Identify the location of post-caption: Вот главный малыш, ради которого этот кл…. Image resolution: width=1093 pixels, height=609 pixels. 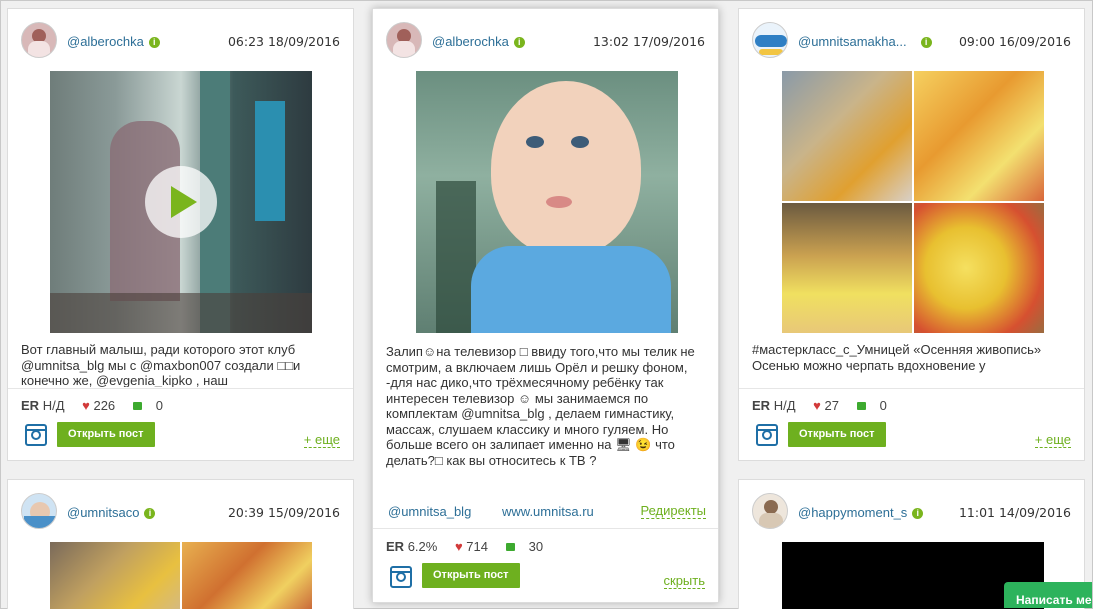
(161, 364).